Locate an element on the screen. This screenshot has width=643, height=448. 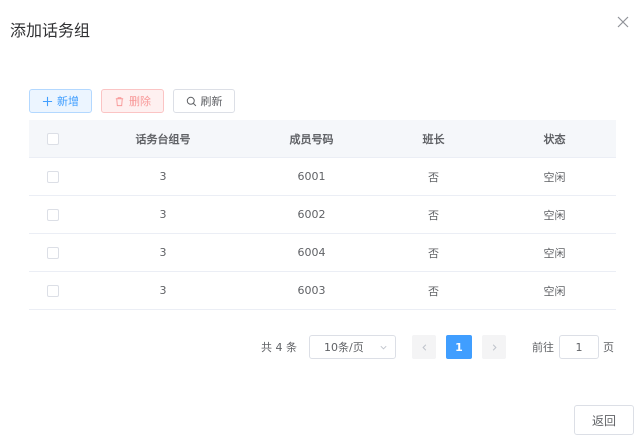
column-header: 话务台组号 is located at coordinates (163, 139).